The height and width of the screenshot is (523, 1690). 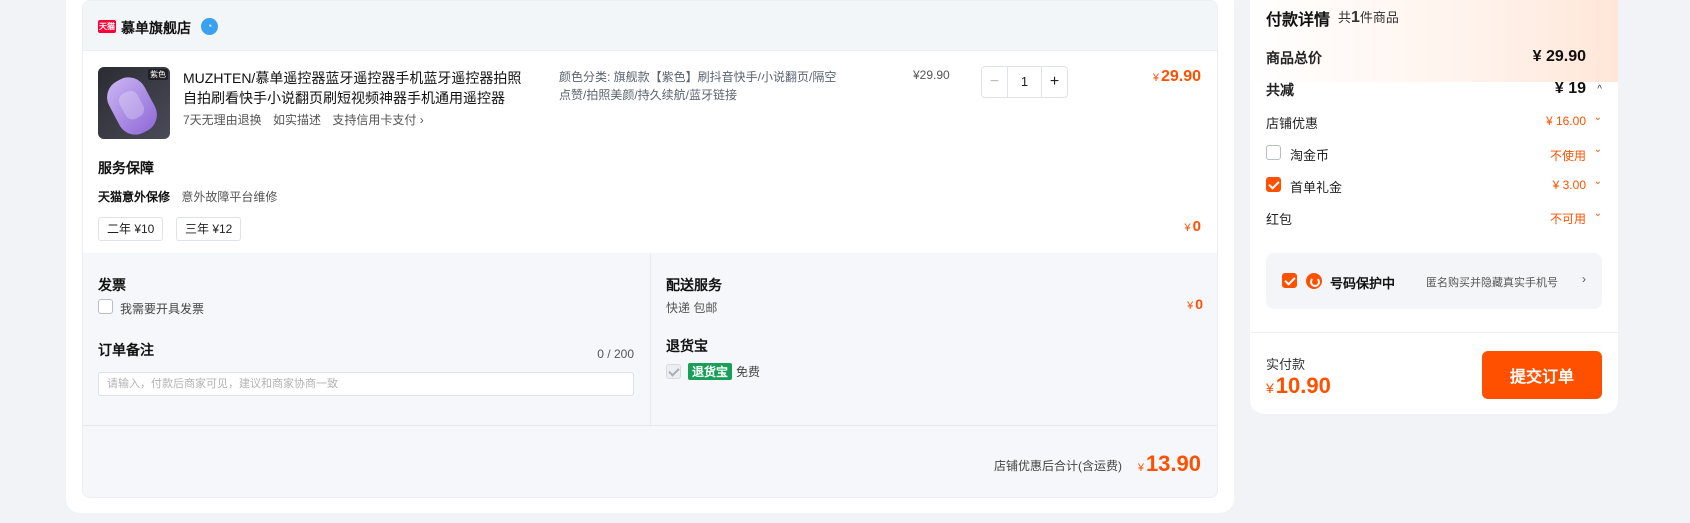 I want to click on guarantee-name: 天猫意外保修, so click(x=134, y=197).